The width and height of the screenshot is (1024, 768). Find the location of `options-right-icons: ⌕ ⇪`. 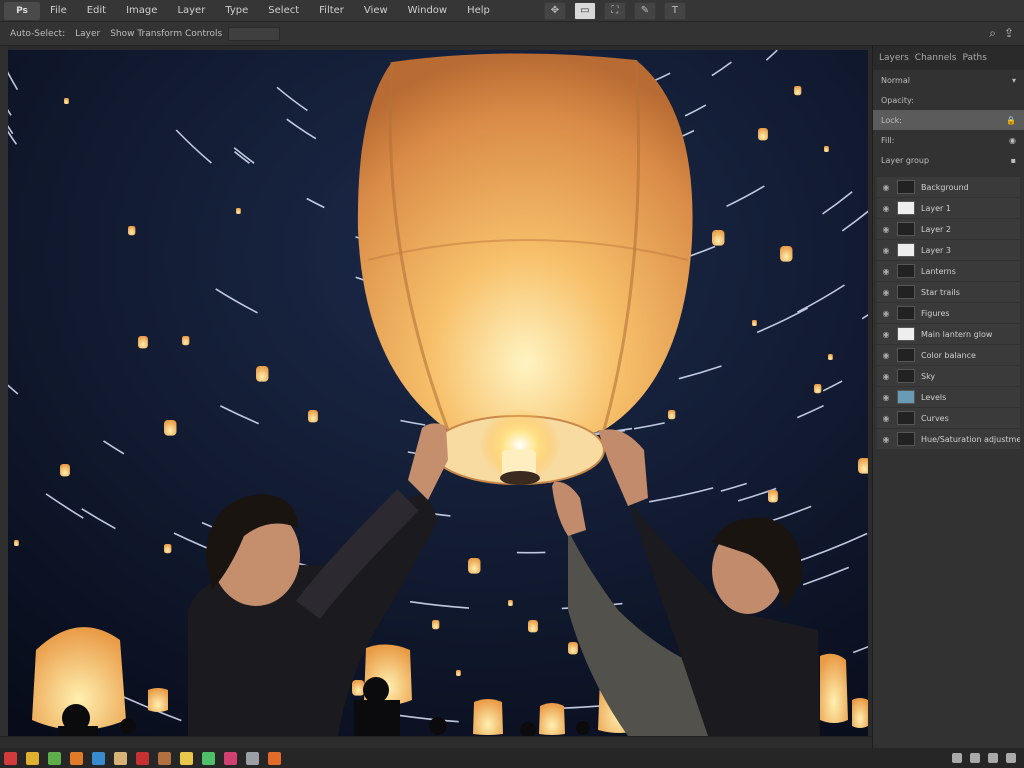

options-right-icons: ⌕ ⇪ is located at coordinates (1006, 33).